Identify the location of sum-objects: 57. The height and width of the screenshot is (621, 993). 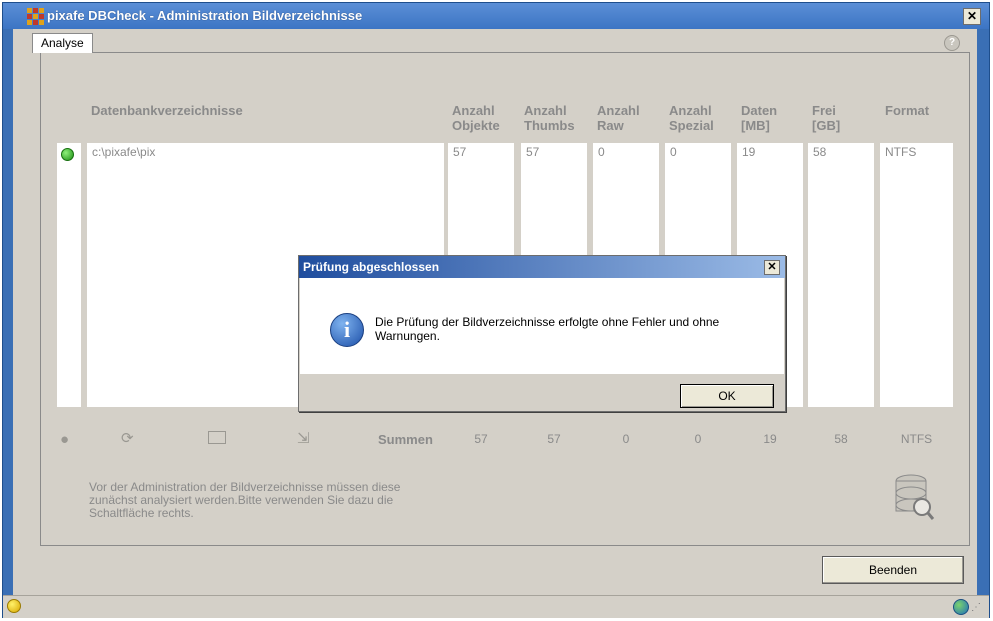
(481, 439).